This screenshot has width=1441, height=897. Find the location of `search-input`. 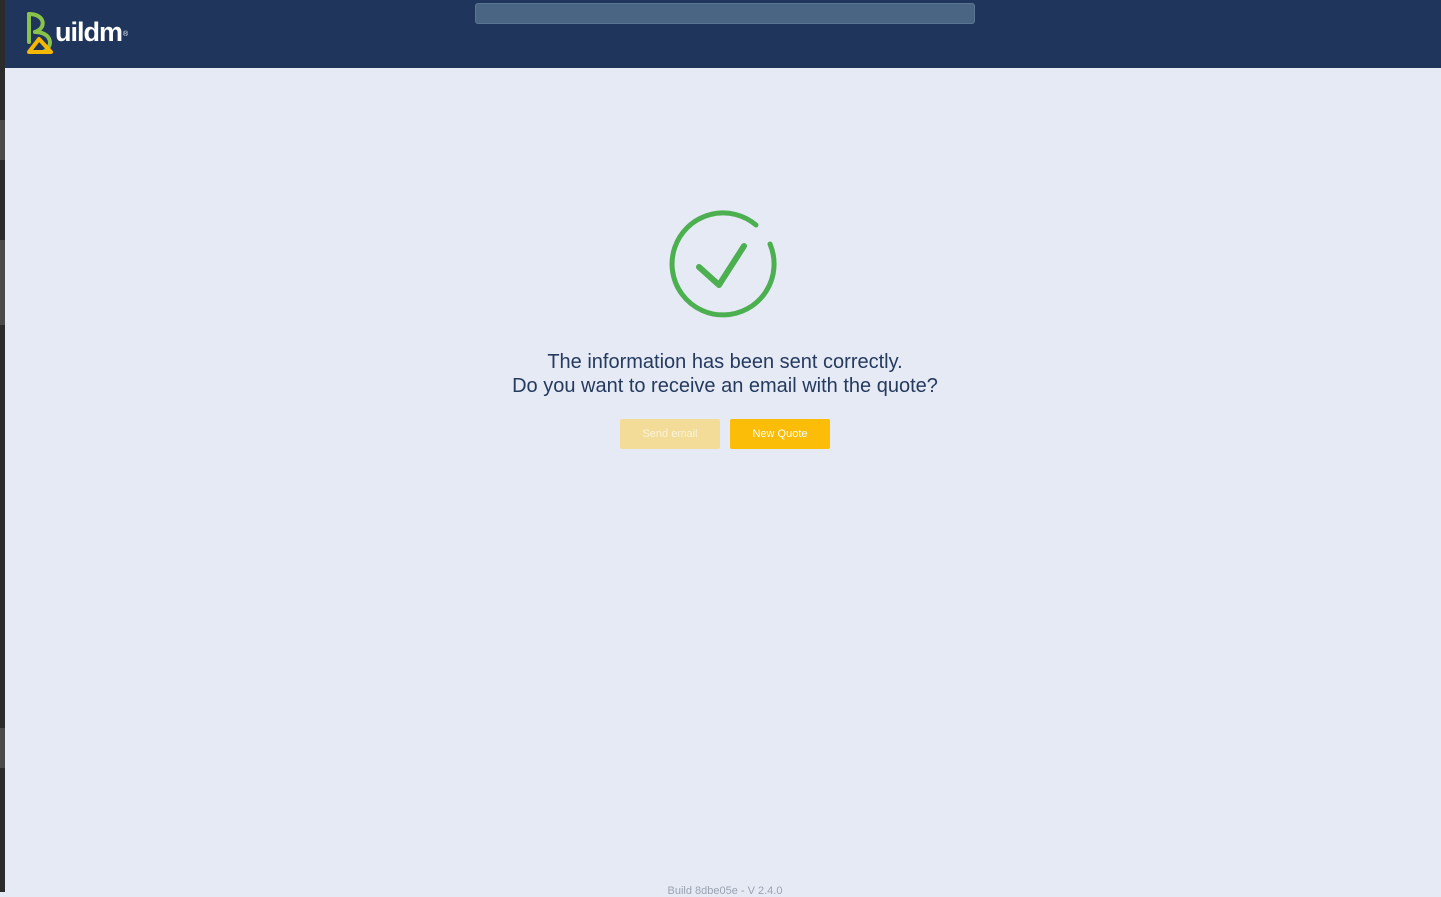

search-input is located at coordinates (725, 13).